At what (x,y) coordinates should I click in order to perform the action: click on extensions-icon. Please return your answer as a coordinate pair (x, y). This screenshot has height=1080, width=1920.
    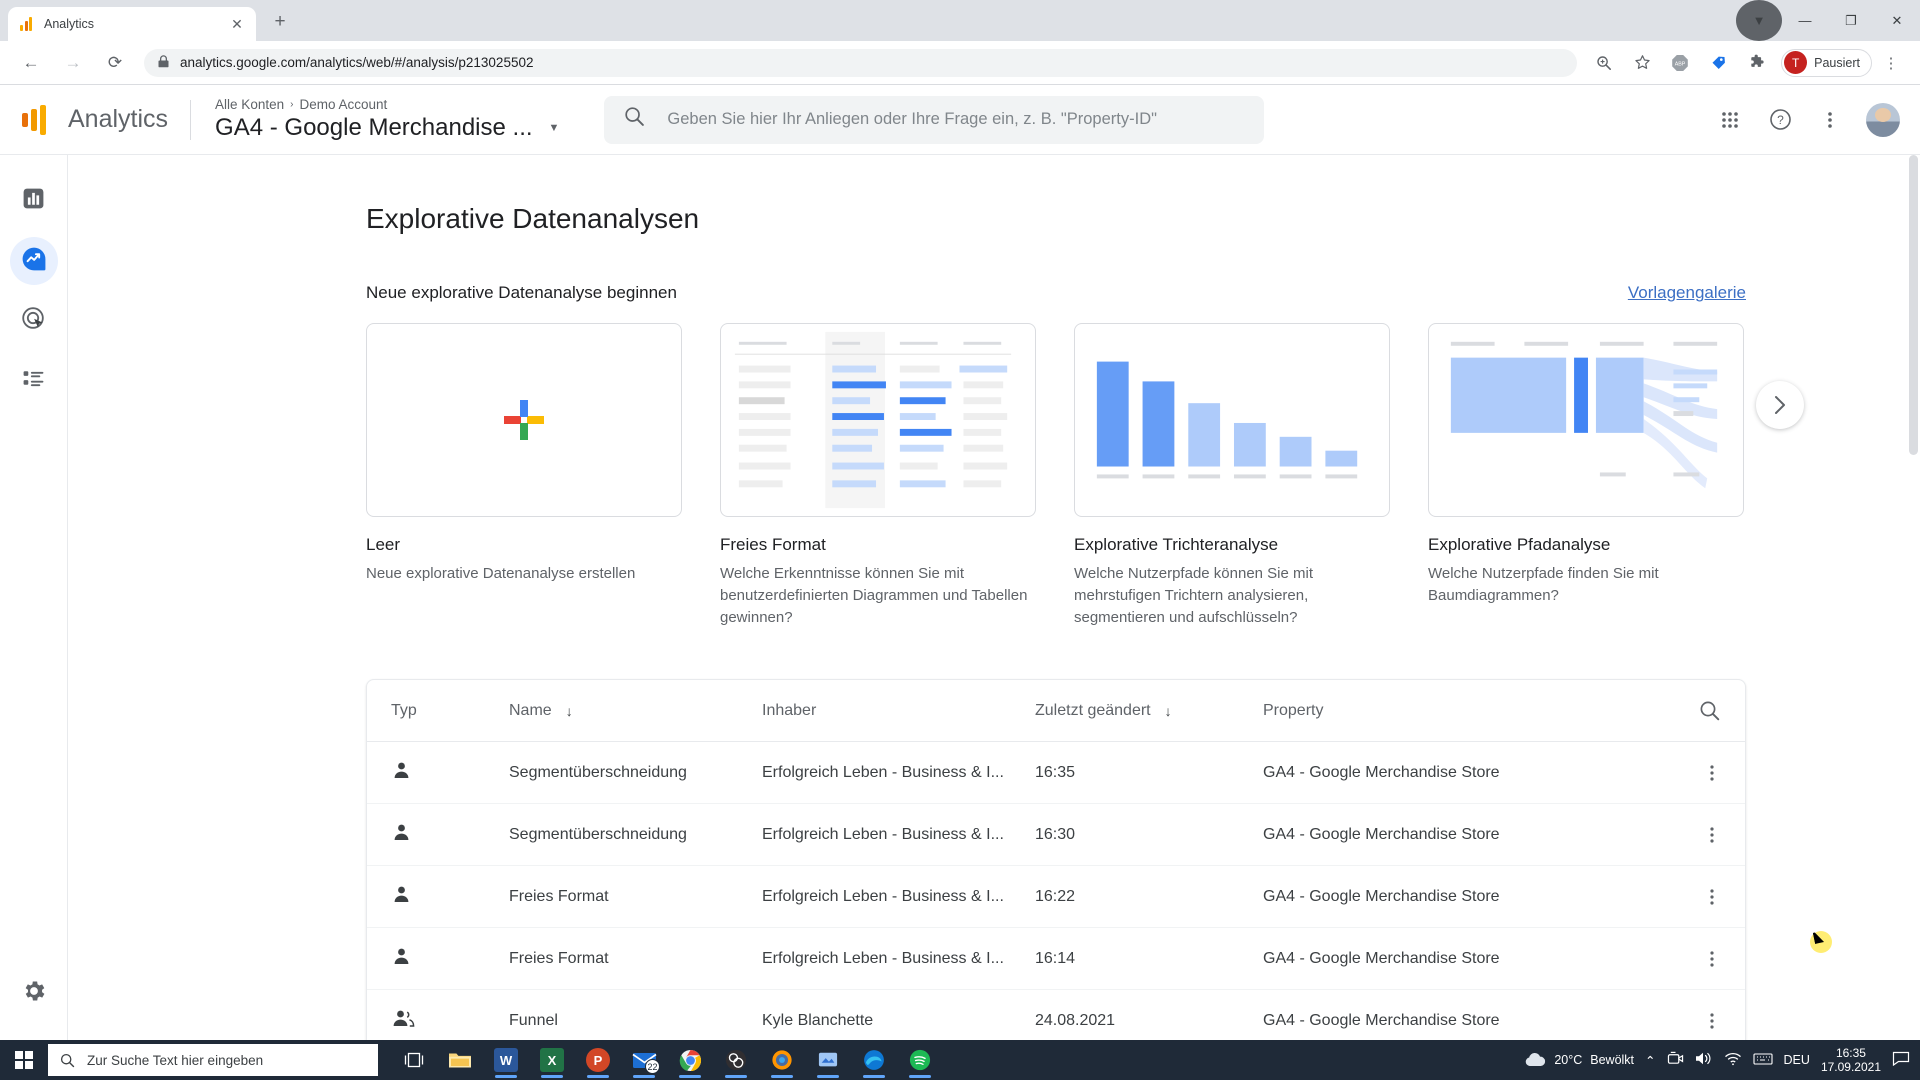
    Looking at the image, I should click on (1756, 63).